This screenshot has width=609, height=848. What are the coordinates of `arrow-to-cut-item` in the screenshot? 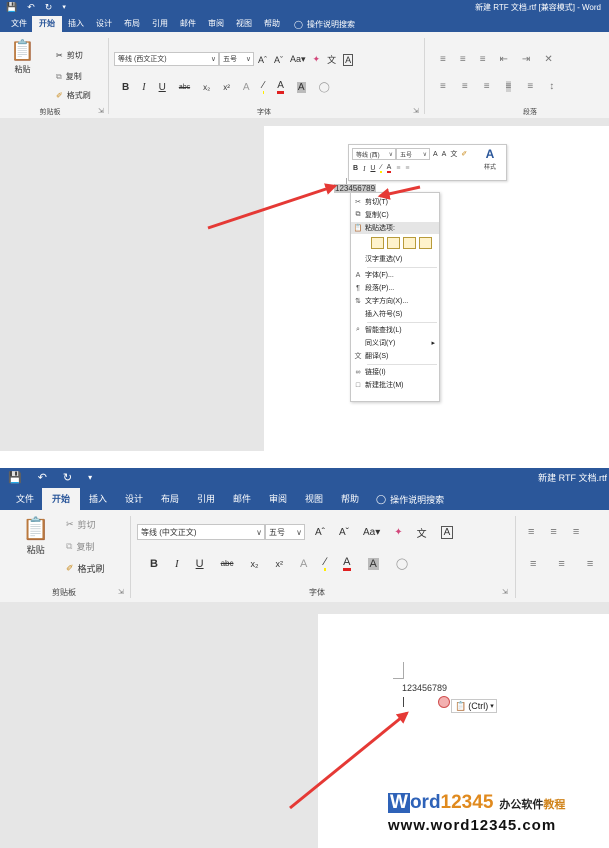 It's located at (399, 192).